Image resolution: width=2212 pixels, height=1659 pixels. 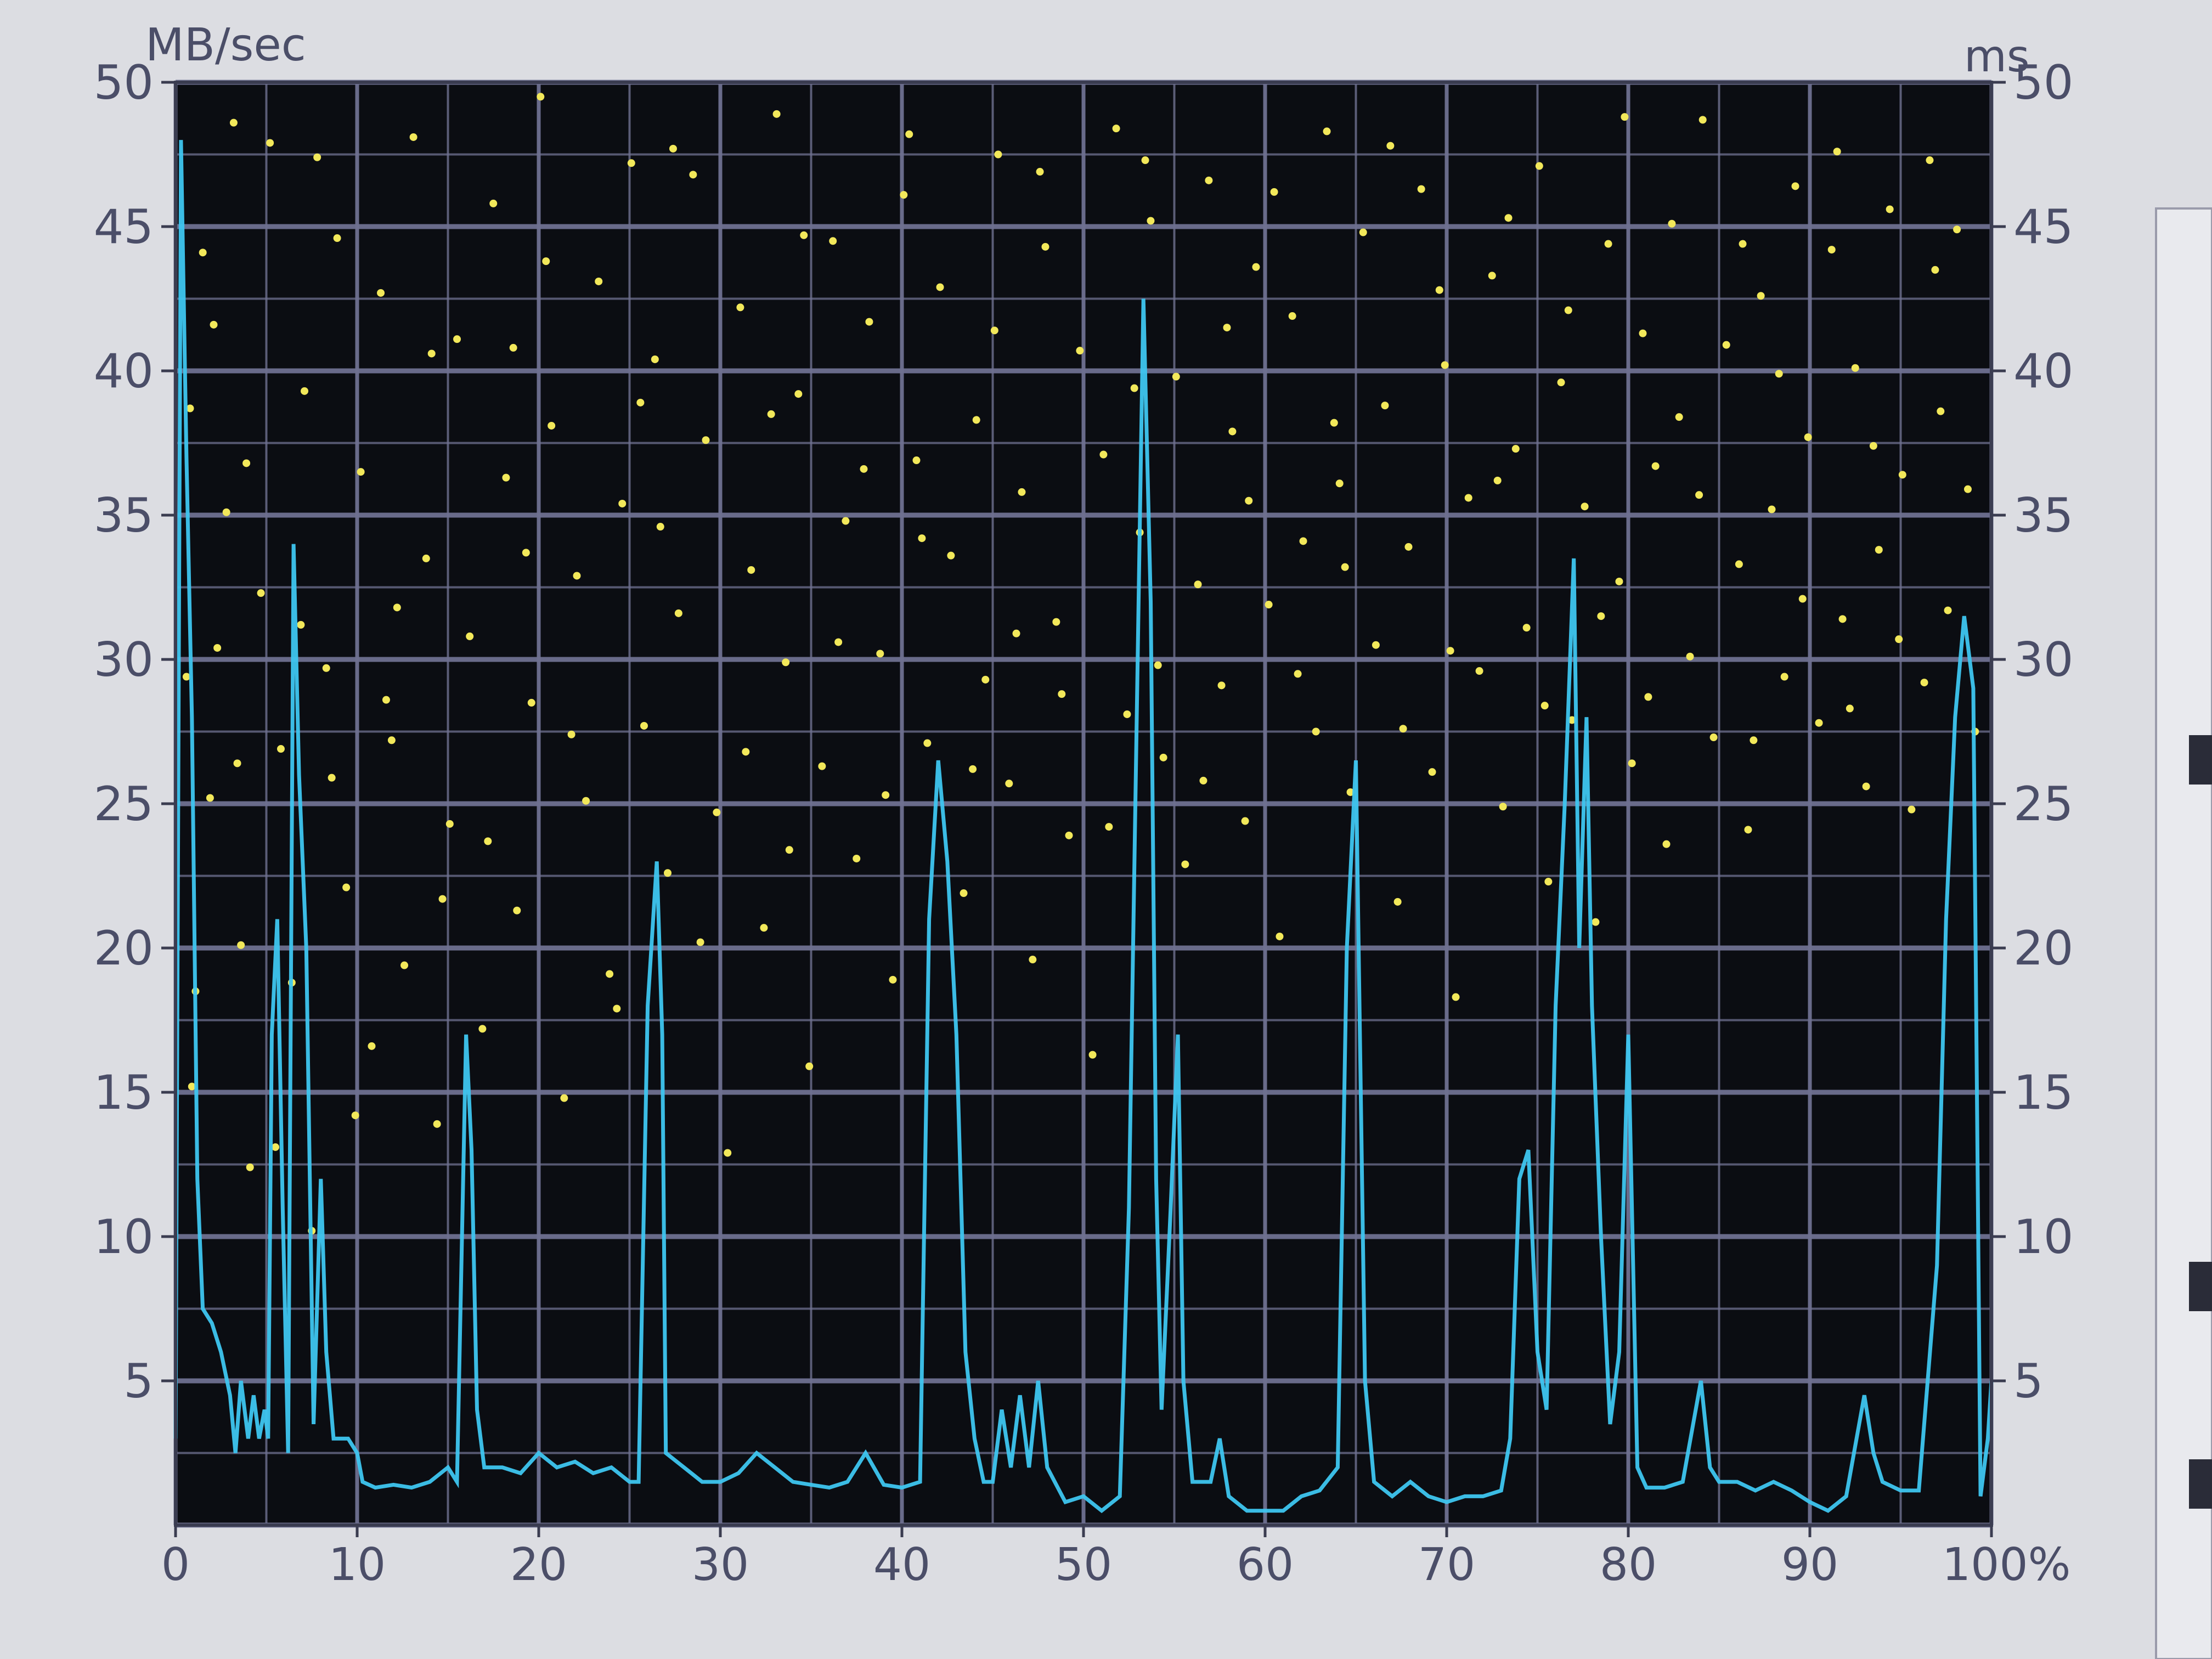 I want to click on x-tick-label-7: 70, so click(x=1446, y=1565).